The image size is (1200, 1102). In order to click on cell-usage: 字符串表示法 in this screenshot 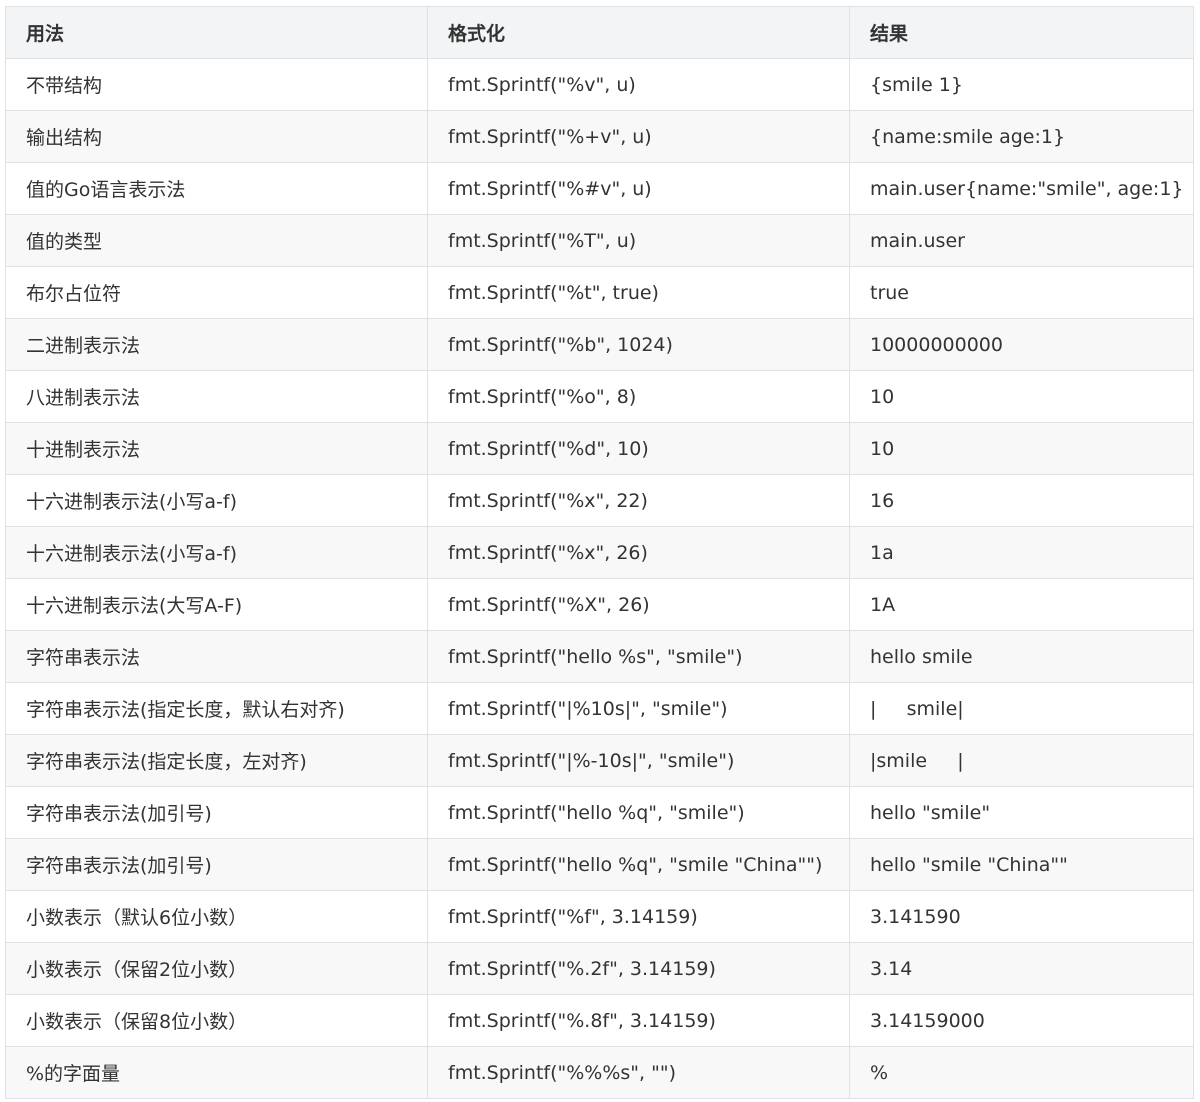, I will do `click(216, 656)`.